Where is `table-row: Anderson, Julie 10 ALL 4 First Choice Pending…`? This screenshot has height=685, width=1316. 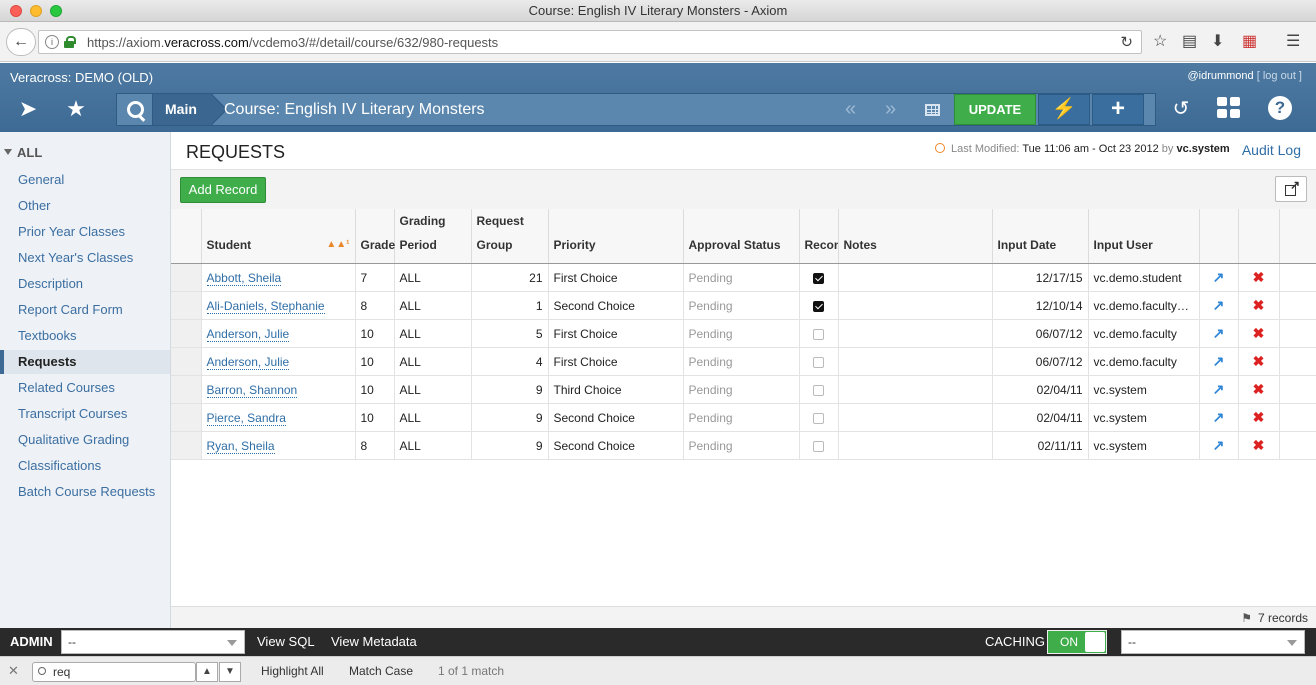 table-row: Anderson, Julie 10 ALL 4 First Choice Pending… is located at coordinates (743, 361).